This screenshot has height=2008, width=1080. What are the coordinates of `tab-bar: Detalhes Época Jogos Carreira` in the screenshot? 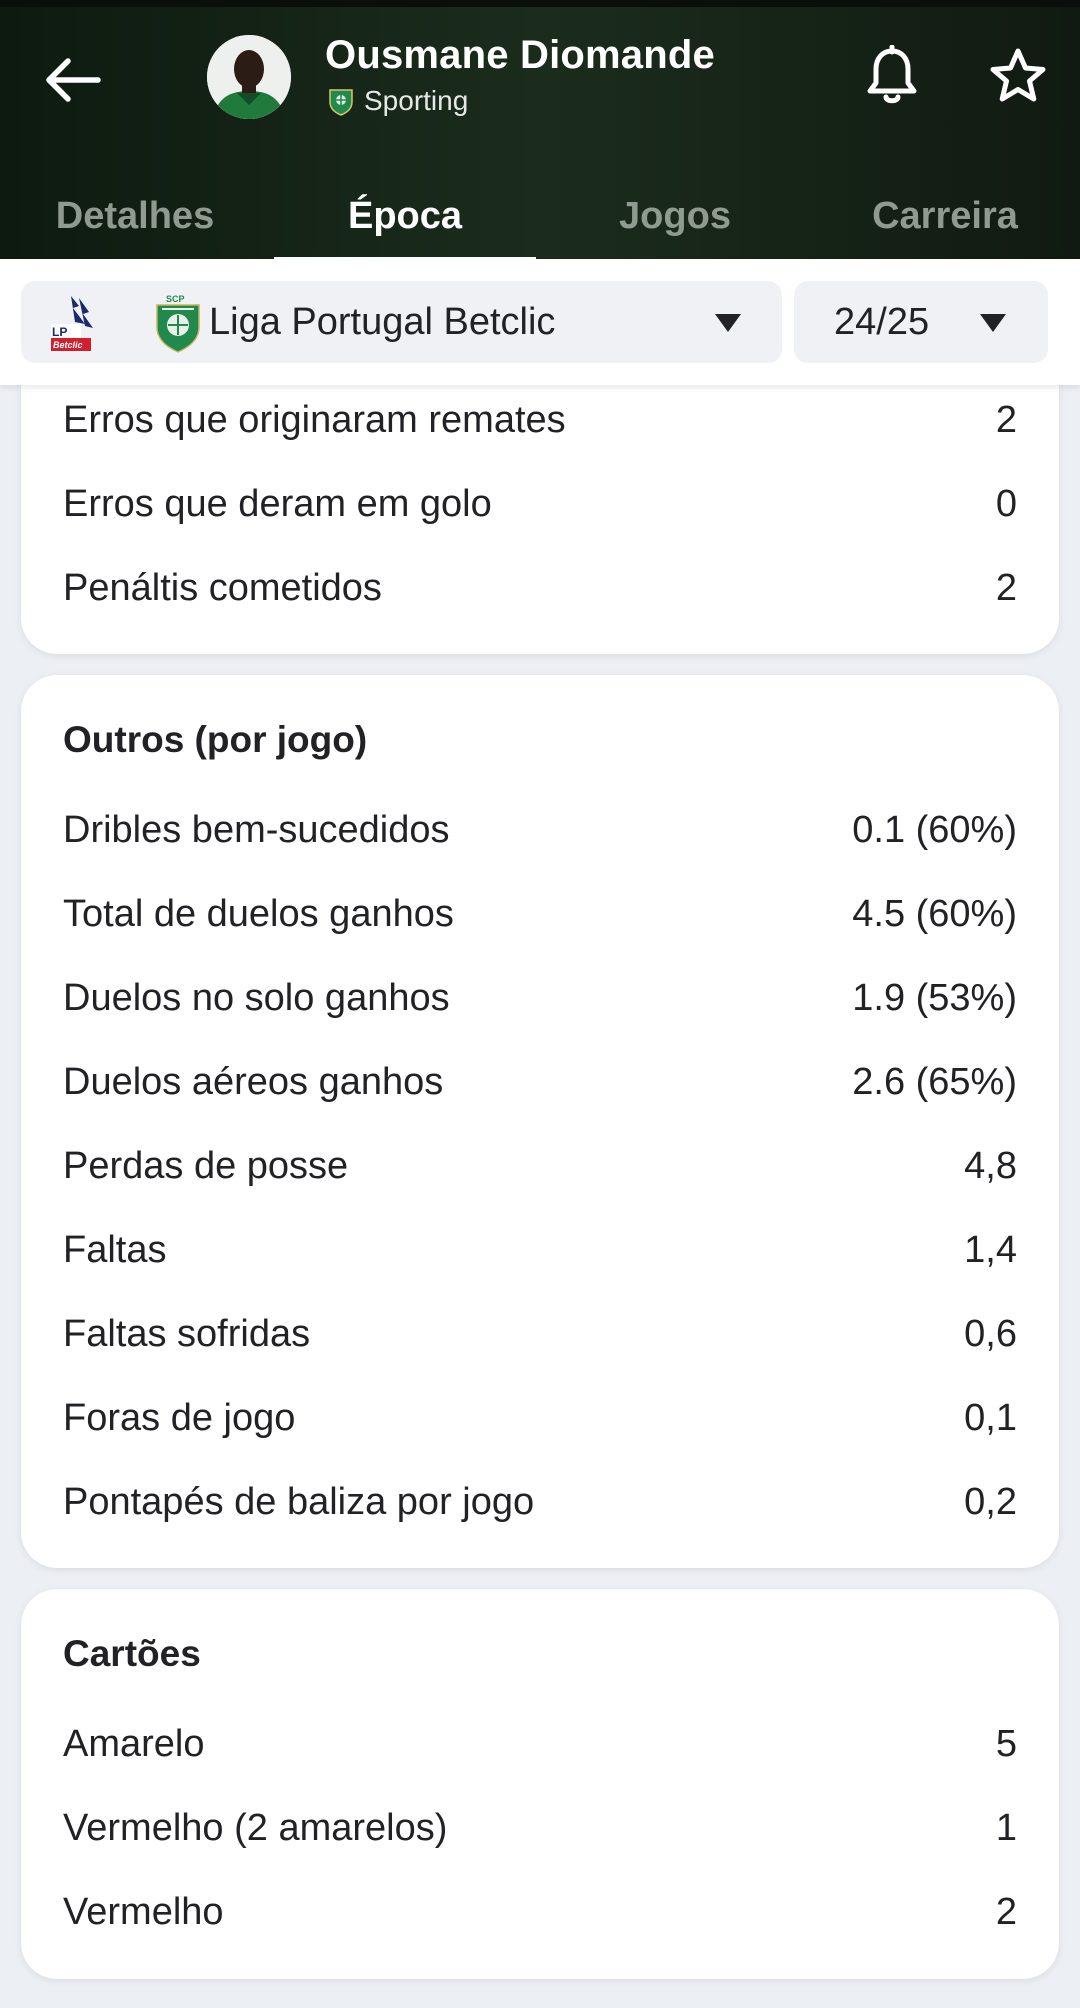 It's located at (540, 216).